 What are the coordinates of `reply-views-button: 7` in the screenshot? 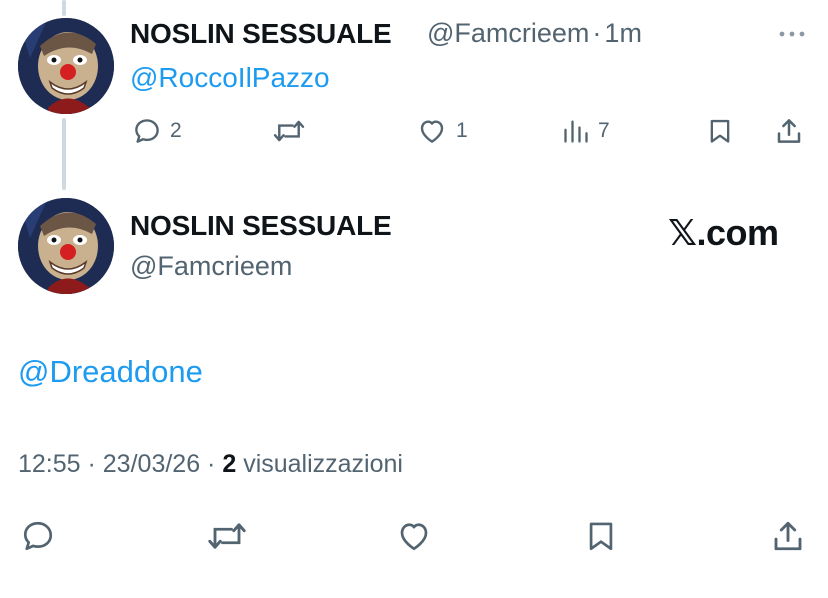 It's located at (586, 131).